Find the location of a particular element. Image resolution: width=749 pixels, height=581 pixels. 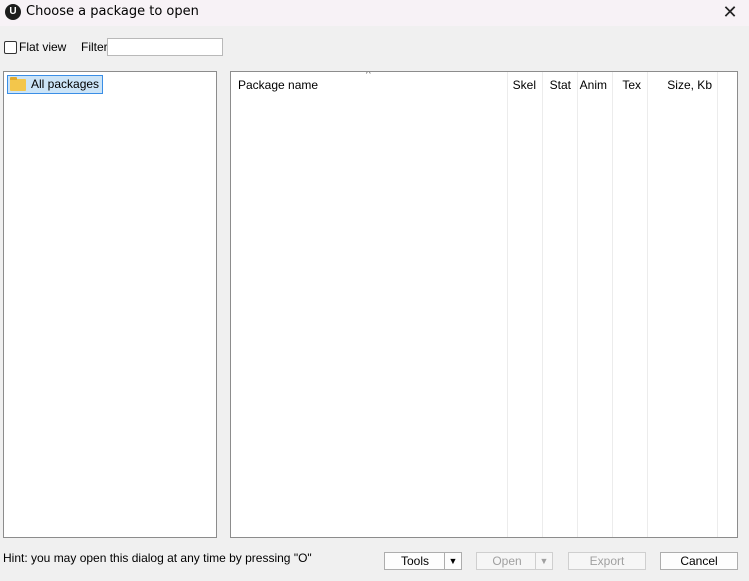

open-button-label: Open is located at coordinates (507, 561).